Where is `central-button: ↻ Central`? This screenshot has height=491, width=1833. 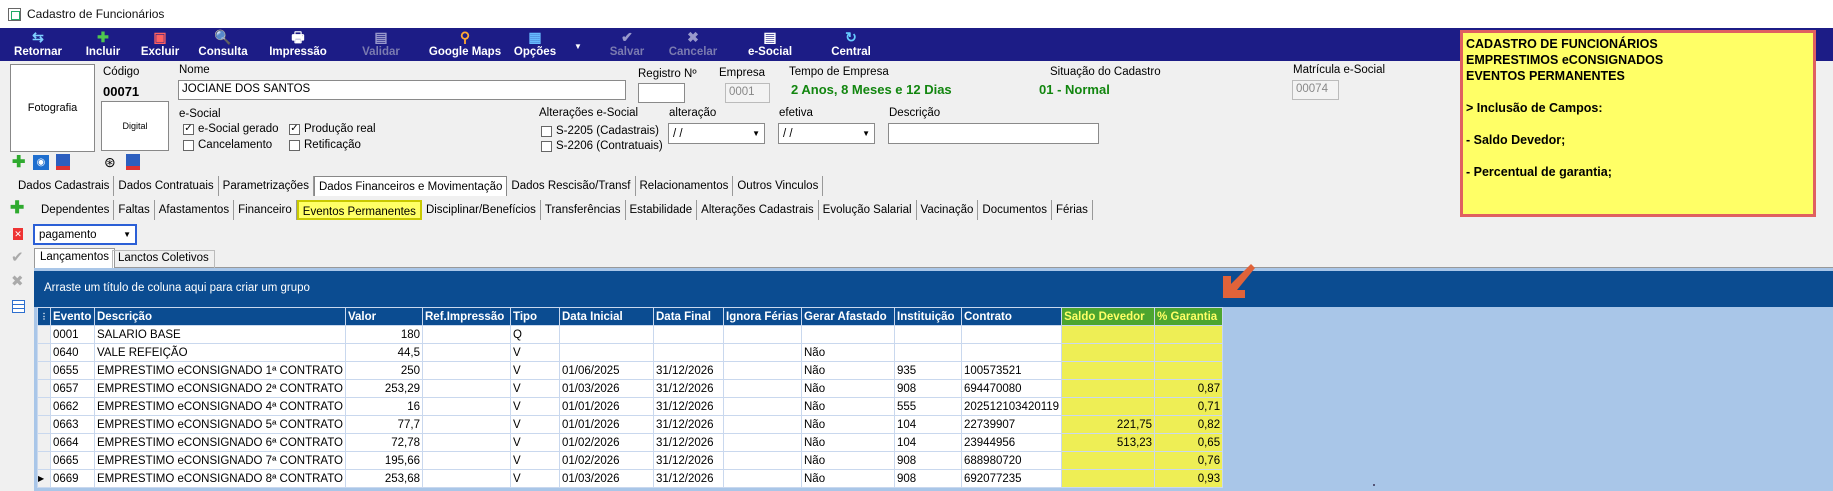
central-button: ↻ Central is located at coordinates (851, 44).